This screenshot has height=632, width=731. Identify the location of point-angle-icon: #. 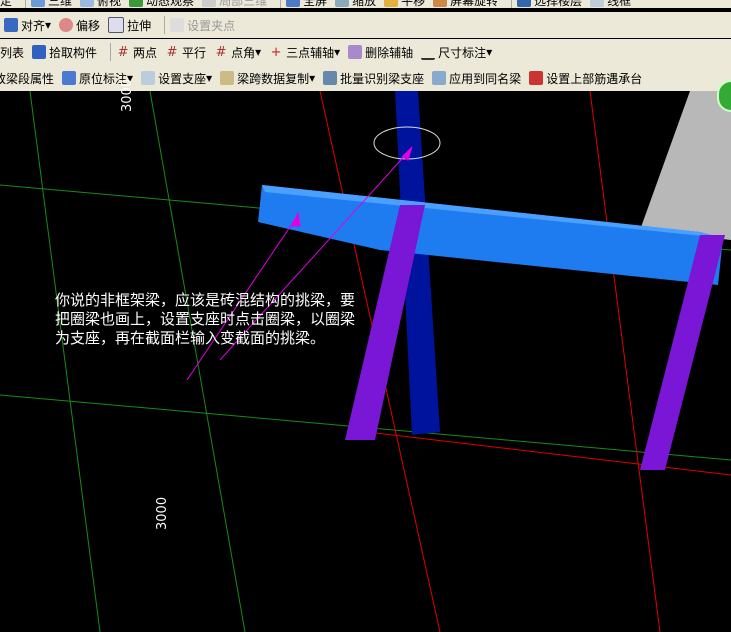
(221, 52).